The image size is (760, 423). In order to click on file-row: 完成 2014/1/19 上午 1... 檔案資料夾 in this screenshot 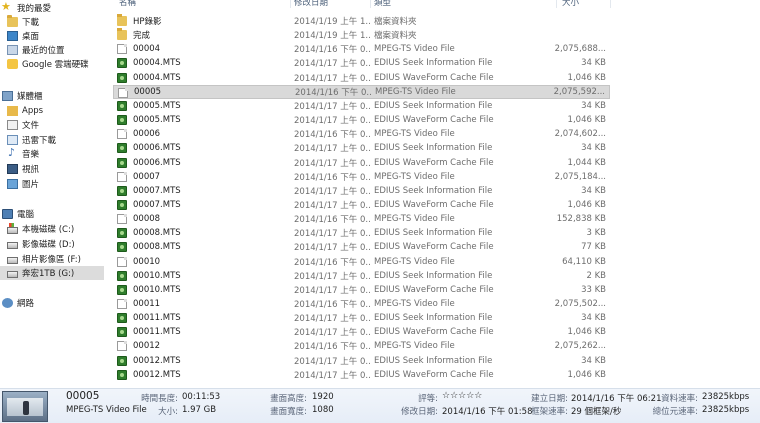, I will do `click(361, 35)`.